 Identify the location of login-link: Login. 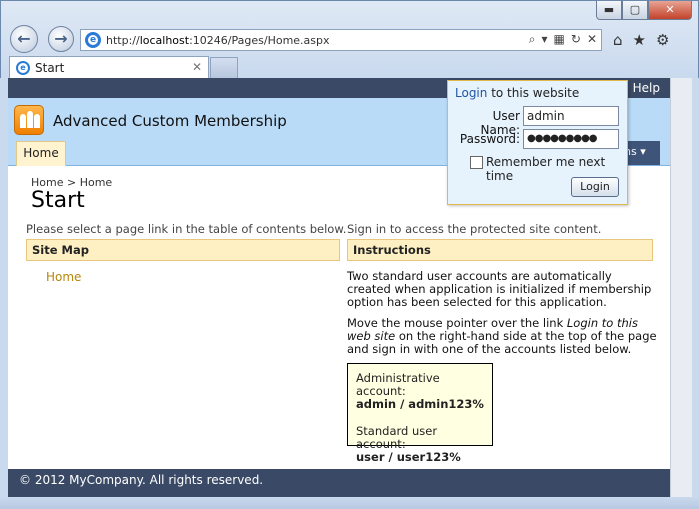
(471, 93).